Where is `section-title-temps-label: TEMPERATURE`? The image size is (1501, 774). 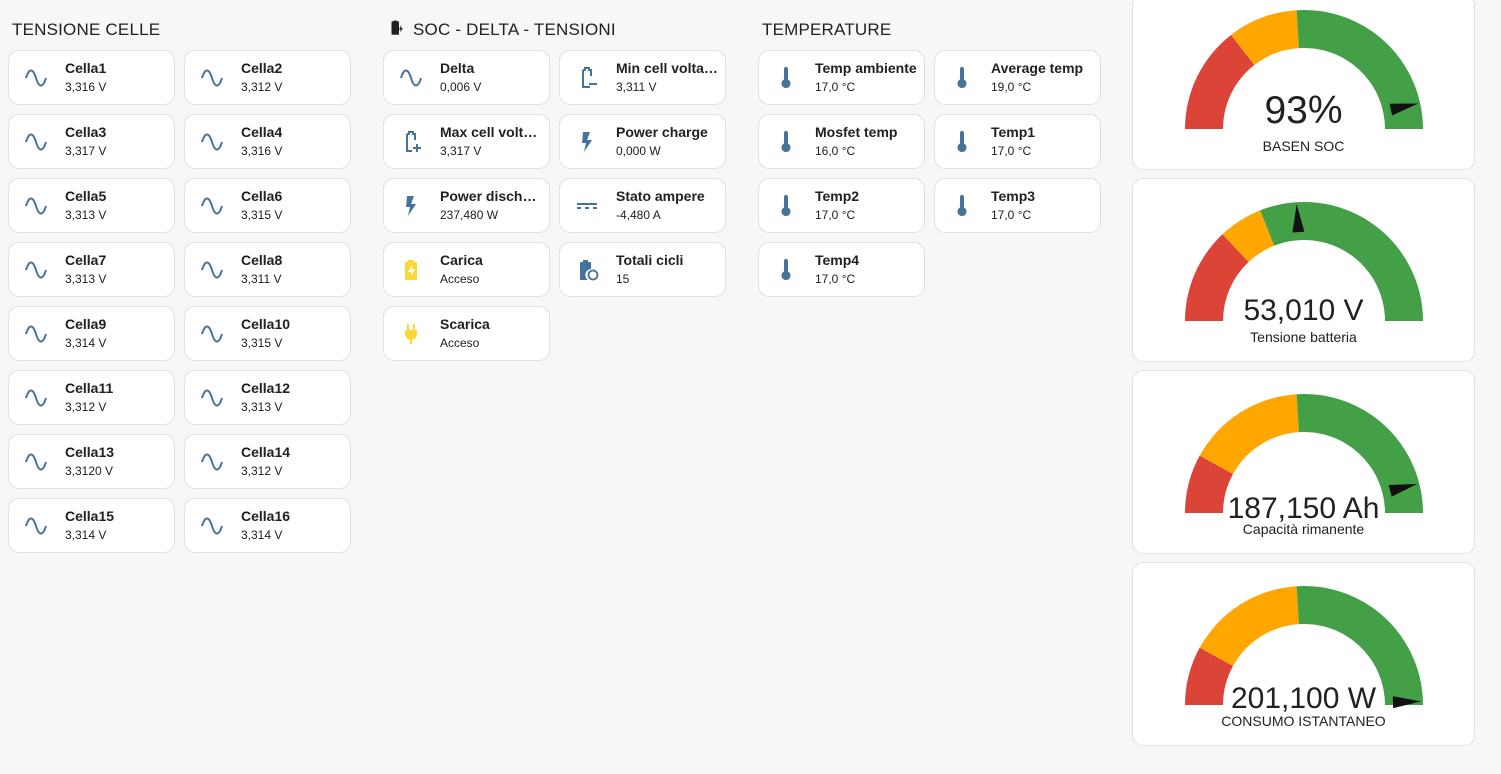
section-title-temps-label: TEMPERATURE is located at coordinates (827, 29).